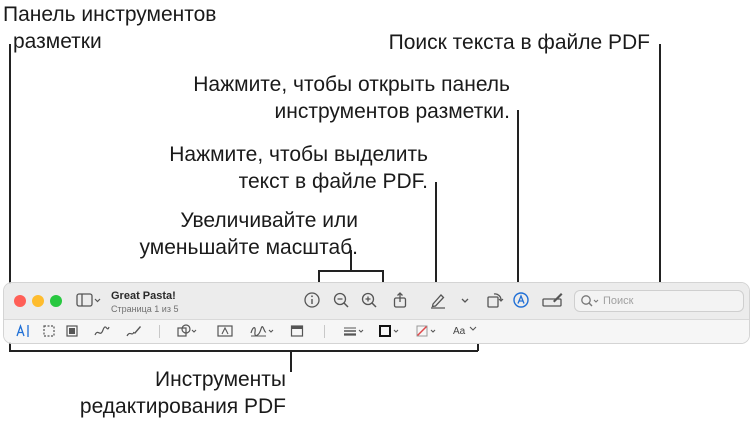 The width and height of the screenshot is (750, 422). I want to click on preview-window: Great Pasta! Страница 1 из 5 Поиск Aa, so click(376, 313).